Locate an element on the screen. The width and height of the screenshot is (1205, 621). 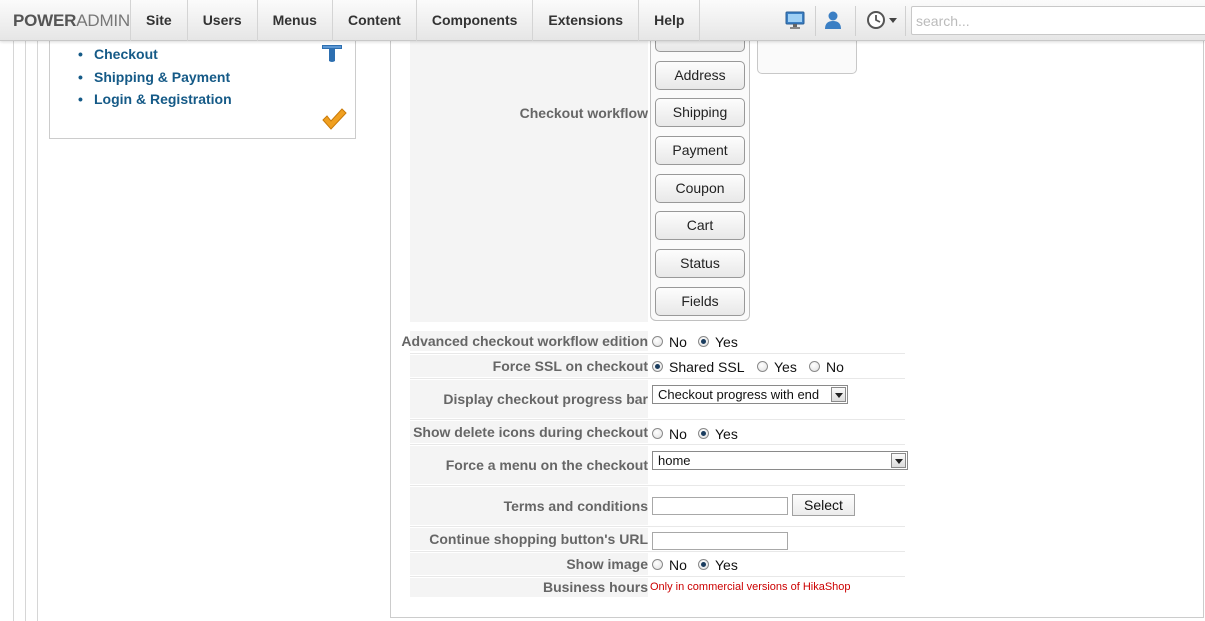
label-checkout-workflow: Checkout workflow is located at coordinates (583, 113).